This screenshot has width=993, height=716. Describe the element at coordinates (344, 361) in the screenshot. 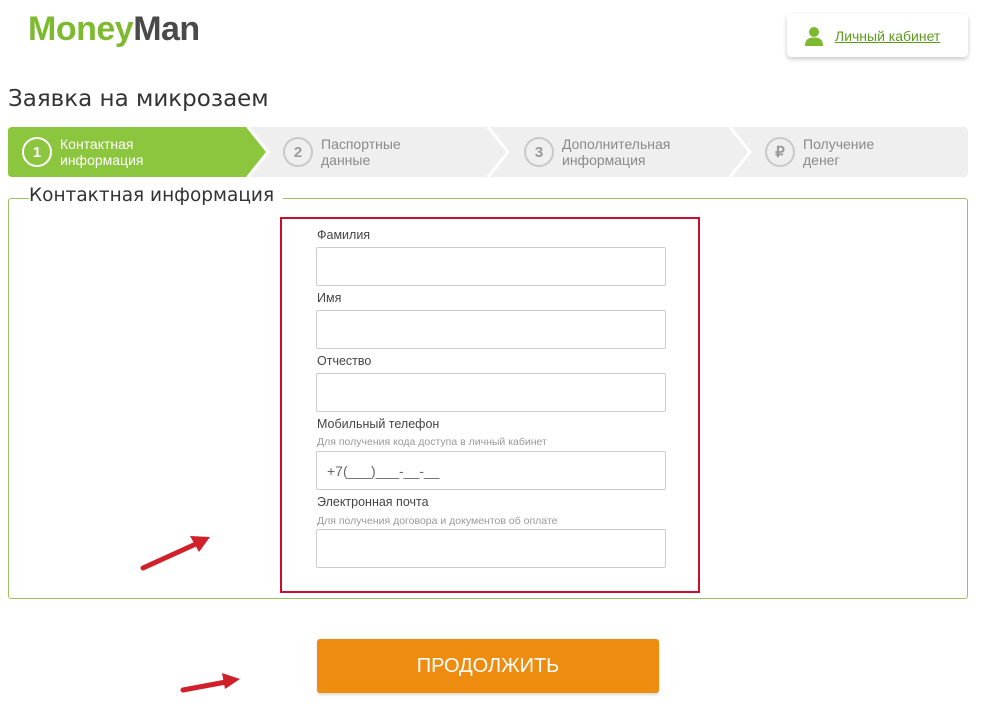

I see `middle-name-label: Отчество` at that location.